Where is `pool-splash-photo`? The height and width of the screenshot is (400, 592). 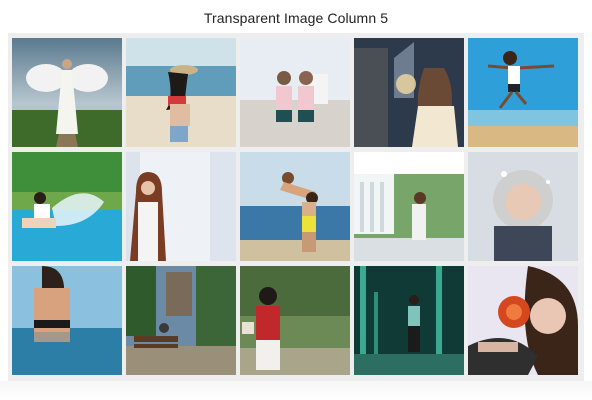
pool-splash-photo is located at coordinates (67, 206).